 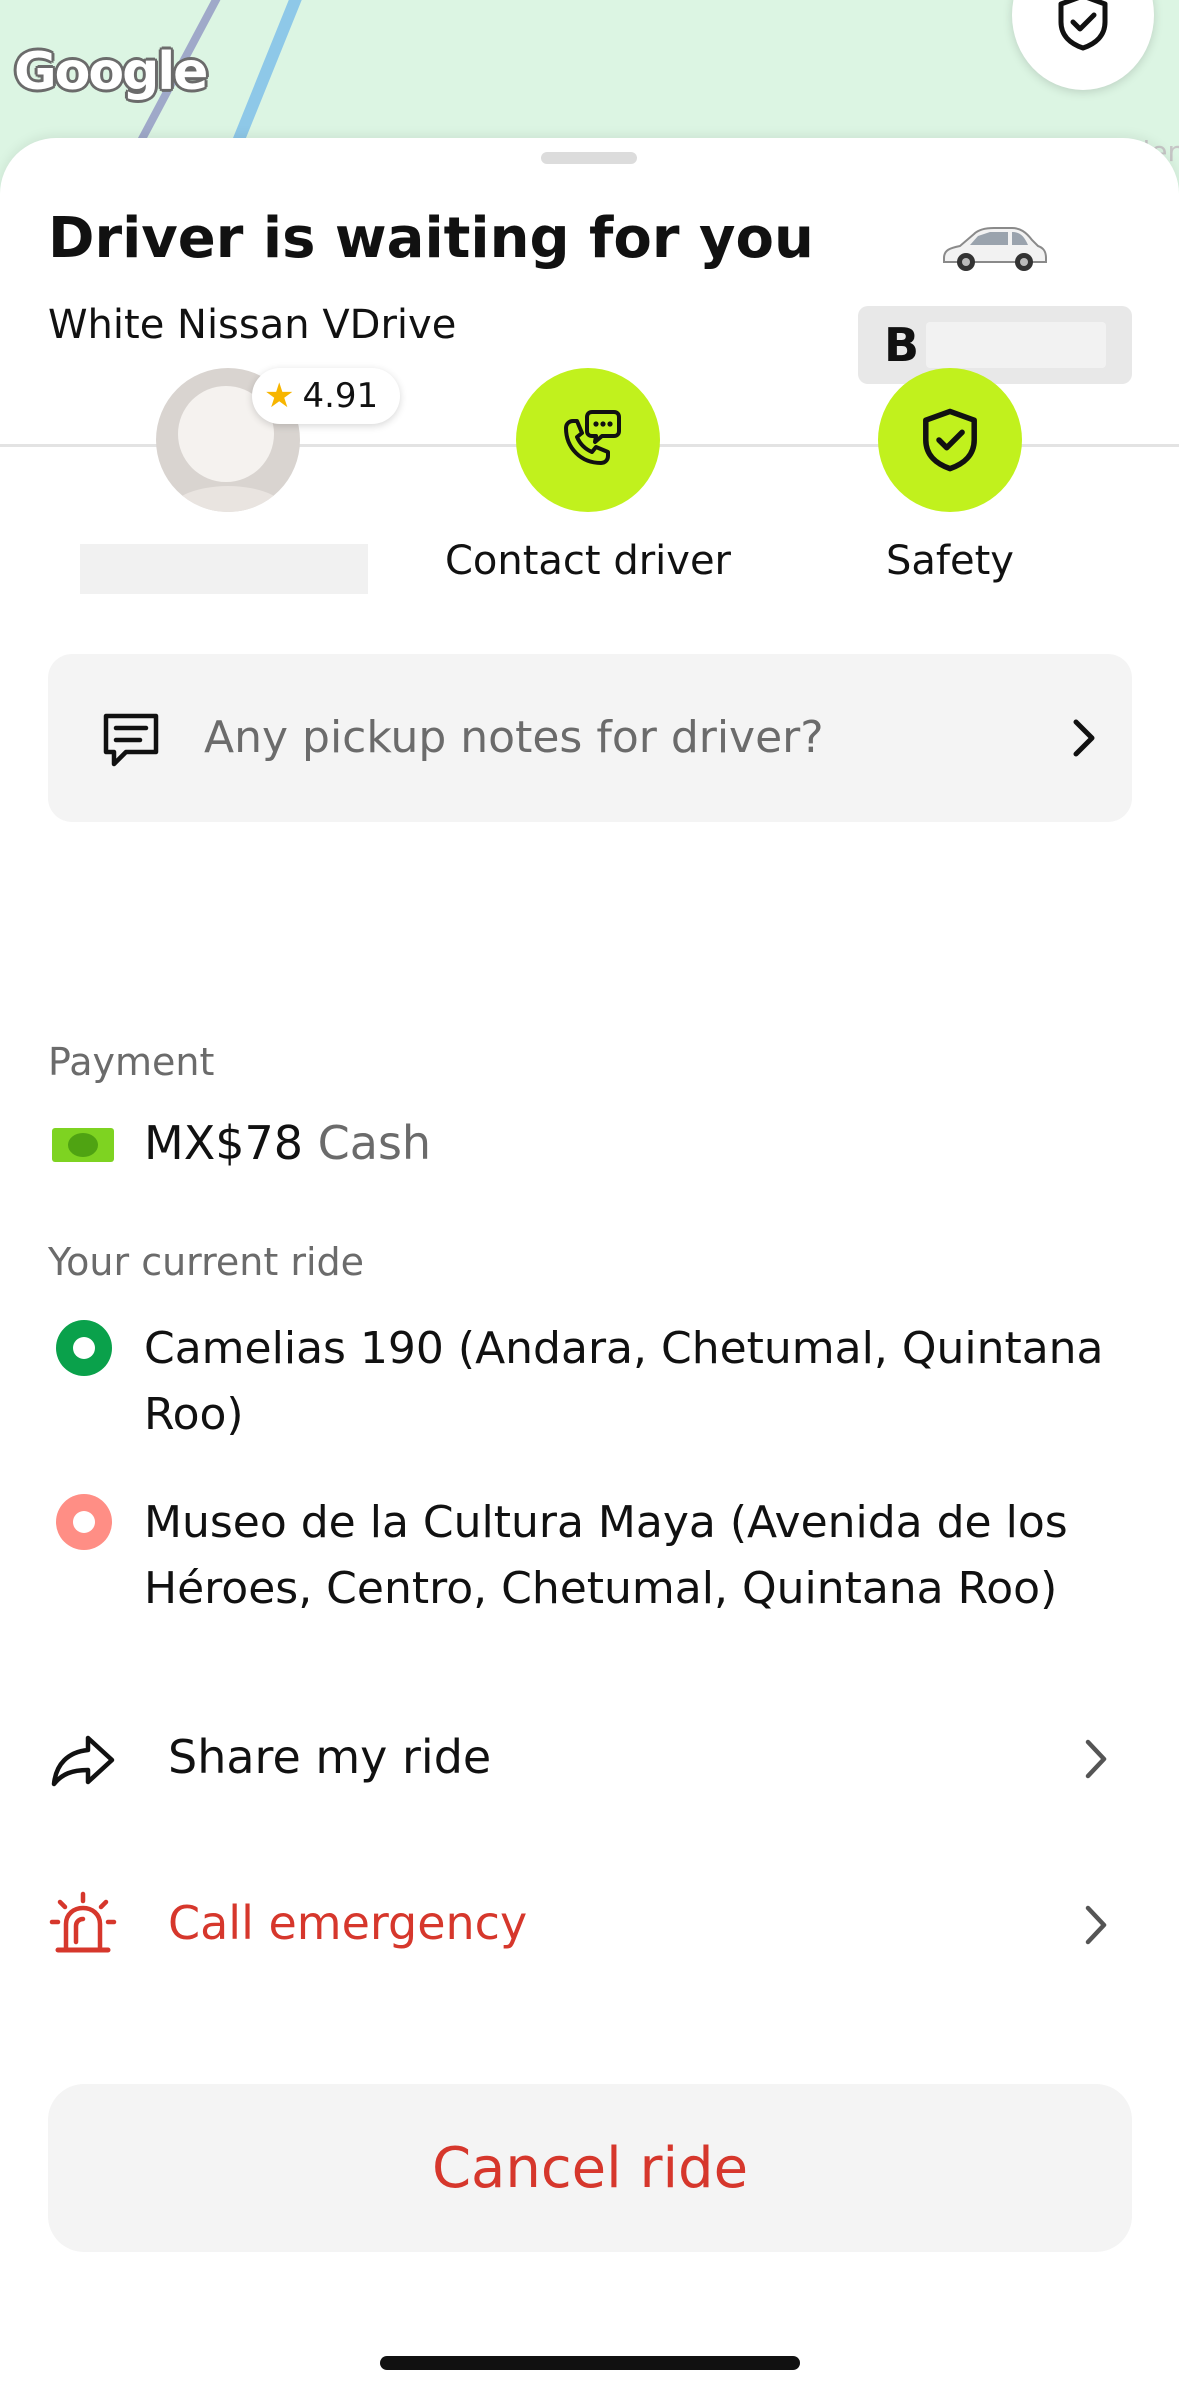 I want to click on license-plate-redacted, so click(x=1016, y=345).